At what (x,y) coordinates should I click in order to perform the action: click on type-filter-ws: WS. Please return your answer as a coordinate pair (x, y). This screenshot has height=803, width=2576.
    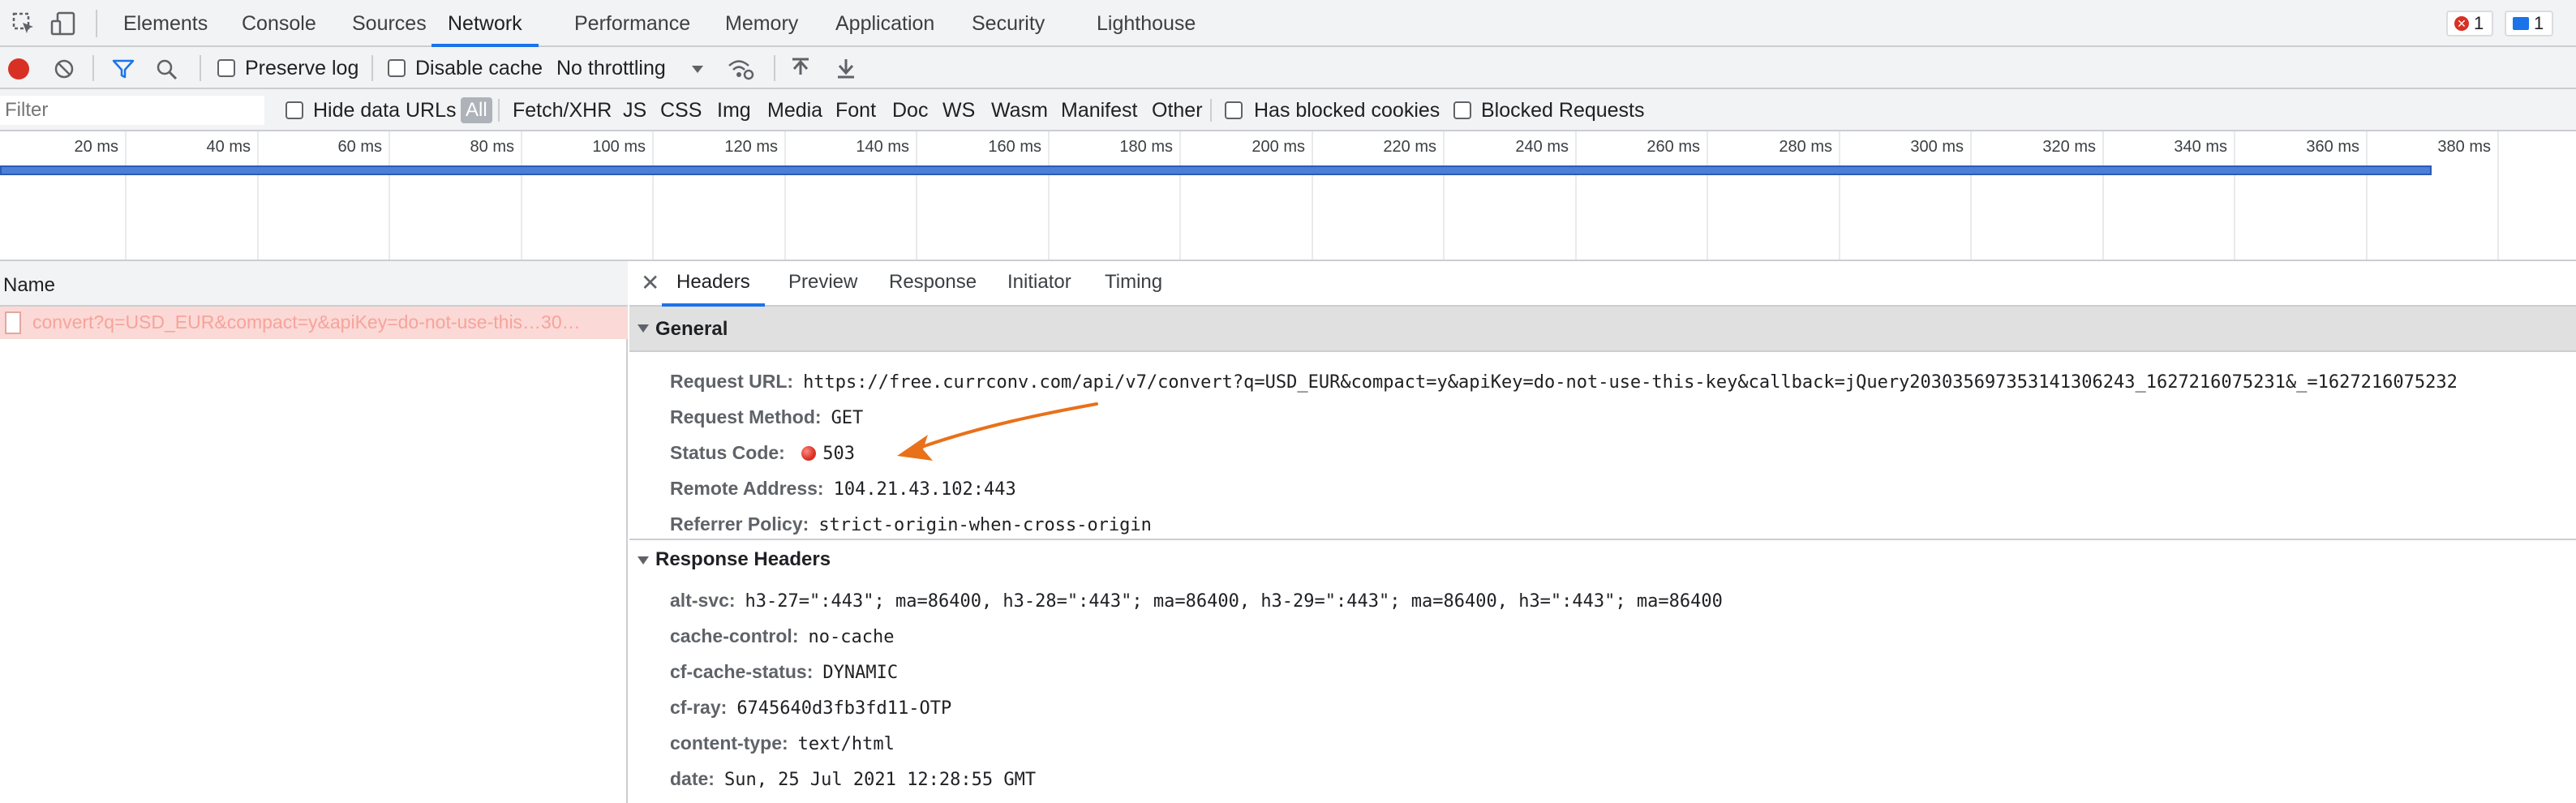
    Looking at the image, I should click on (958, 110).